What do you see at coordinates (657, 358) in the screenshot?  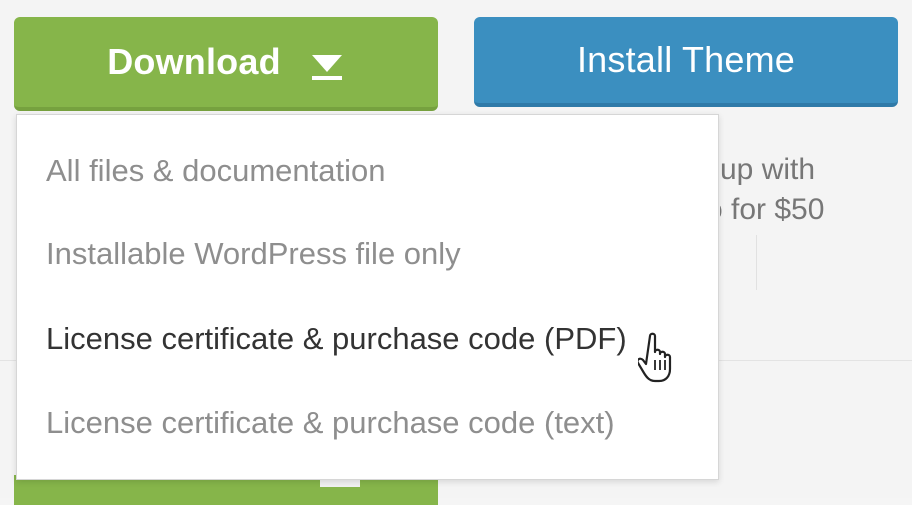 I see `hand-pointer-icon` at bounding box center [657, 358].